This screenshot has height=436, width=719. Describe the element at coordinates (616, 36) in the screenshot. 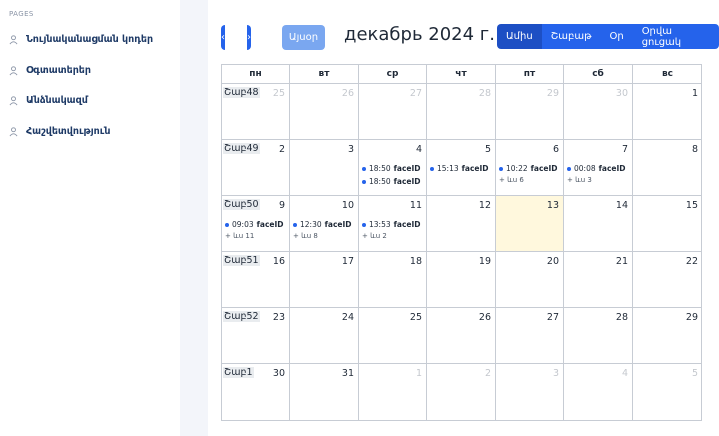

I see `view-day-button: Օր` at that location.